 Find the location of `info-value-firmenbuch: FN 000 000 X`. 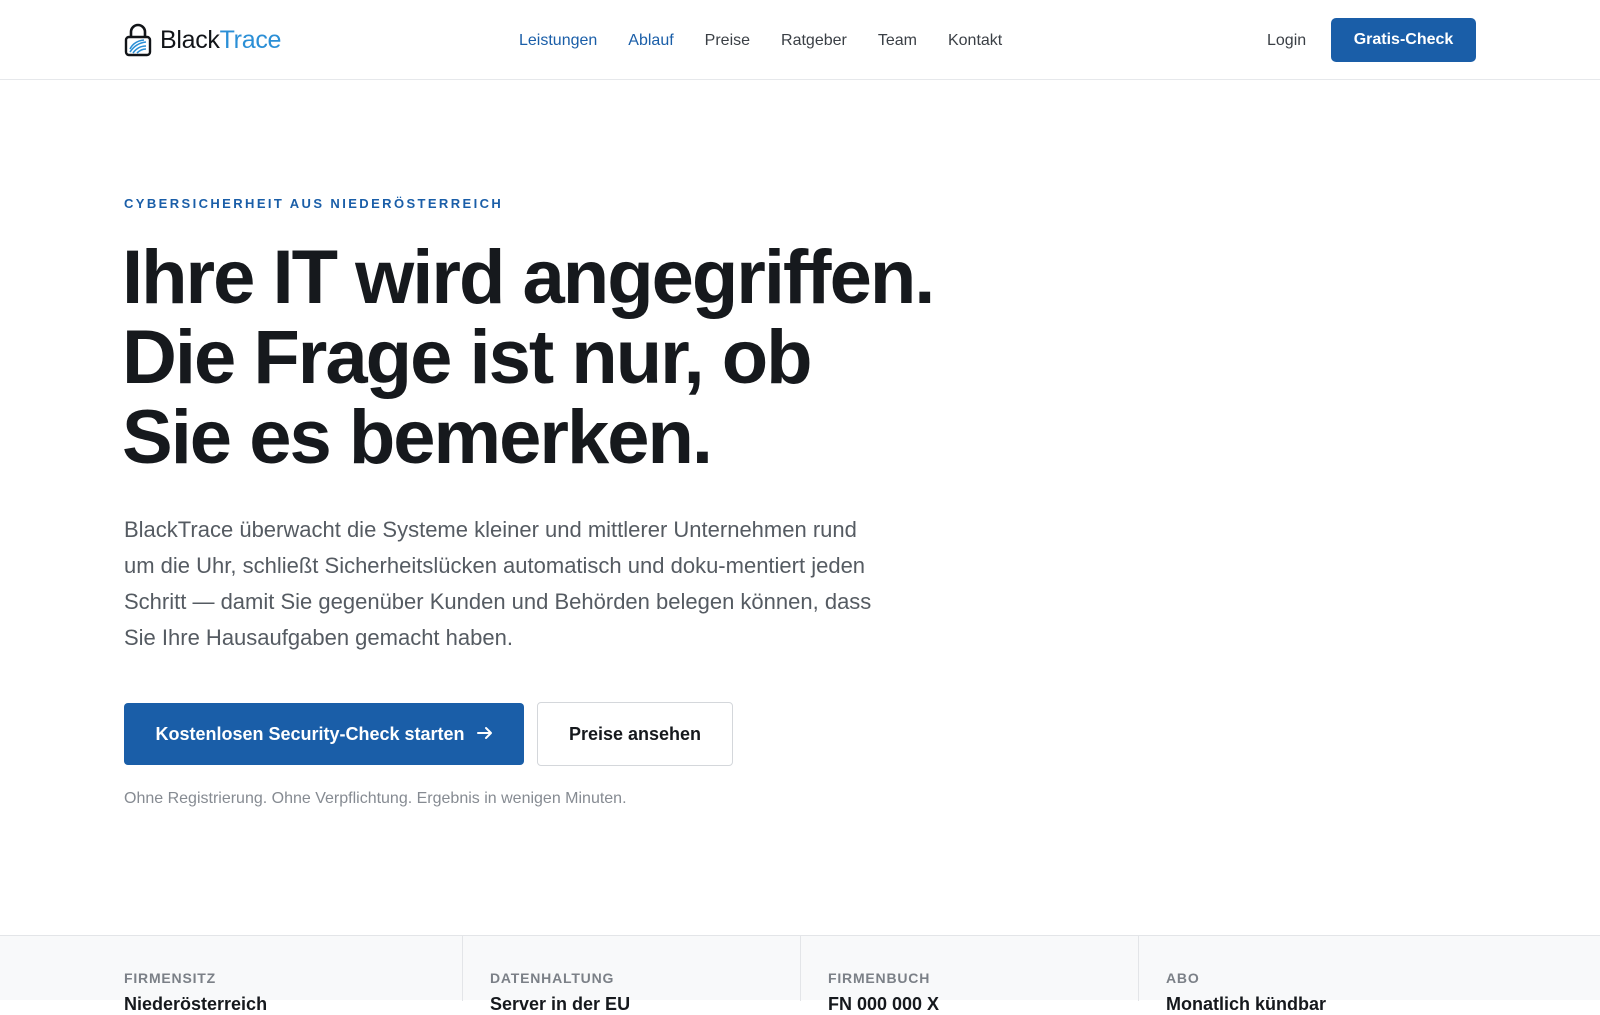

info-value-firmenbuch: FN 000 000 X is located at coordinates (884, 1004).